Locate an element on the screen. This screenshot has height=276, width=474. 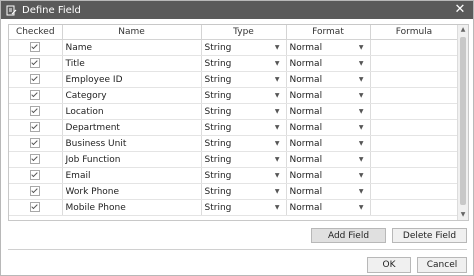
cancel-button: Cancel is located at coordinates (442, 265).